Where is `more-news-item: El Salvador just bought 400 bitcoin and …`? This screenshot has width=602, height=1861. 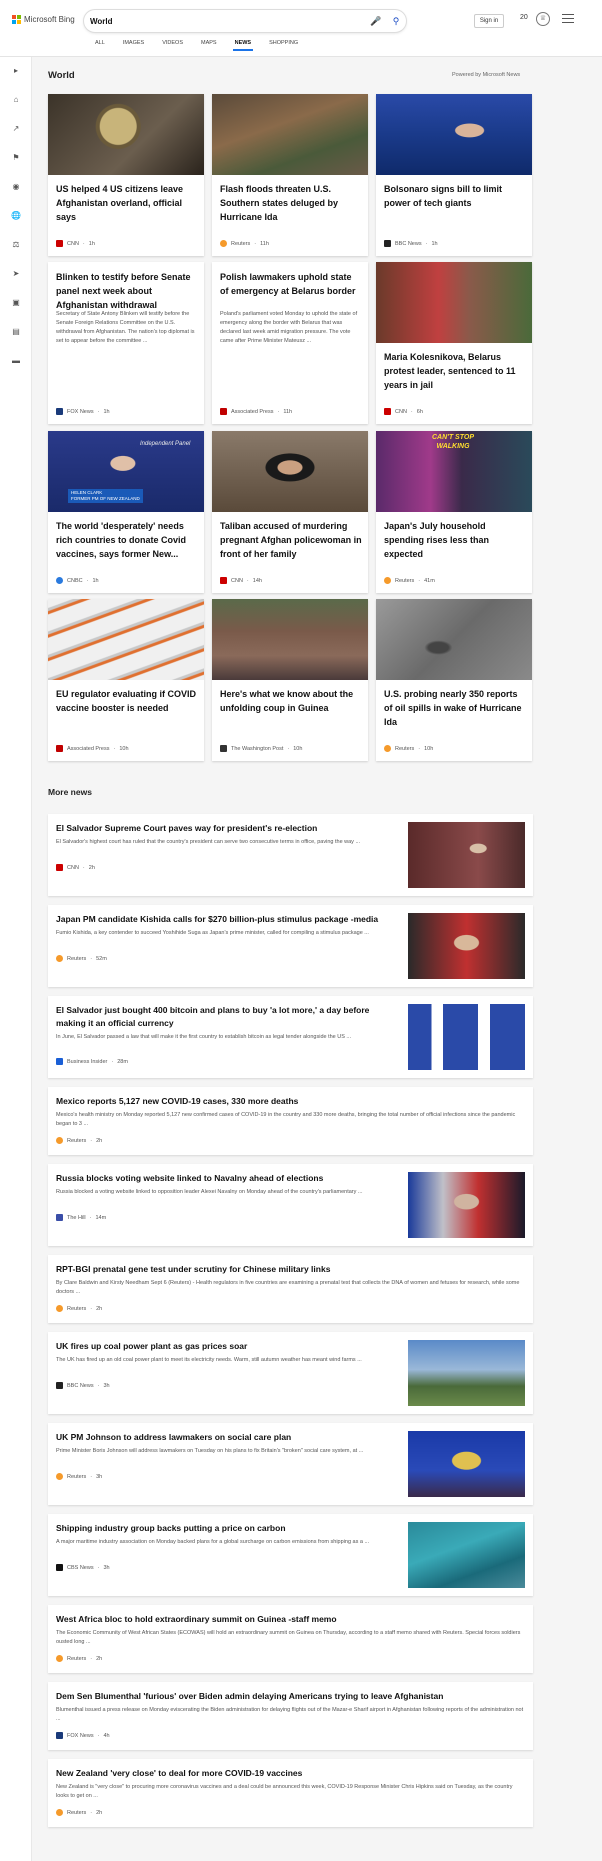 more-news-item: El Salvador just bought 400 bitcoin and … is located at coordinates (290, 1037).